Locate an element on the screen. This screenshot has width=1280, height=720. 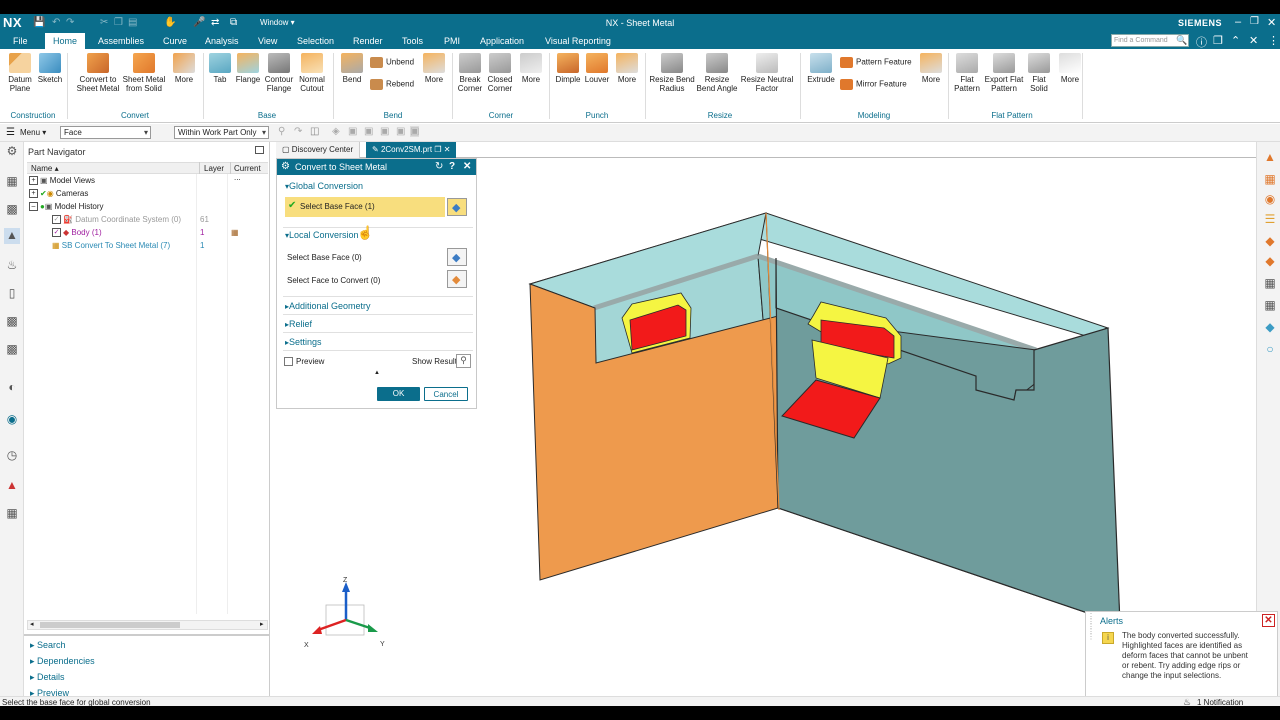
contour-flange-button: Contour Flange is located at coordinates (279, 73).